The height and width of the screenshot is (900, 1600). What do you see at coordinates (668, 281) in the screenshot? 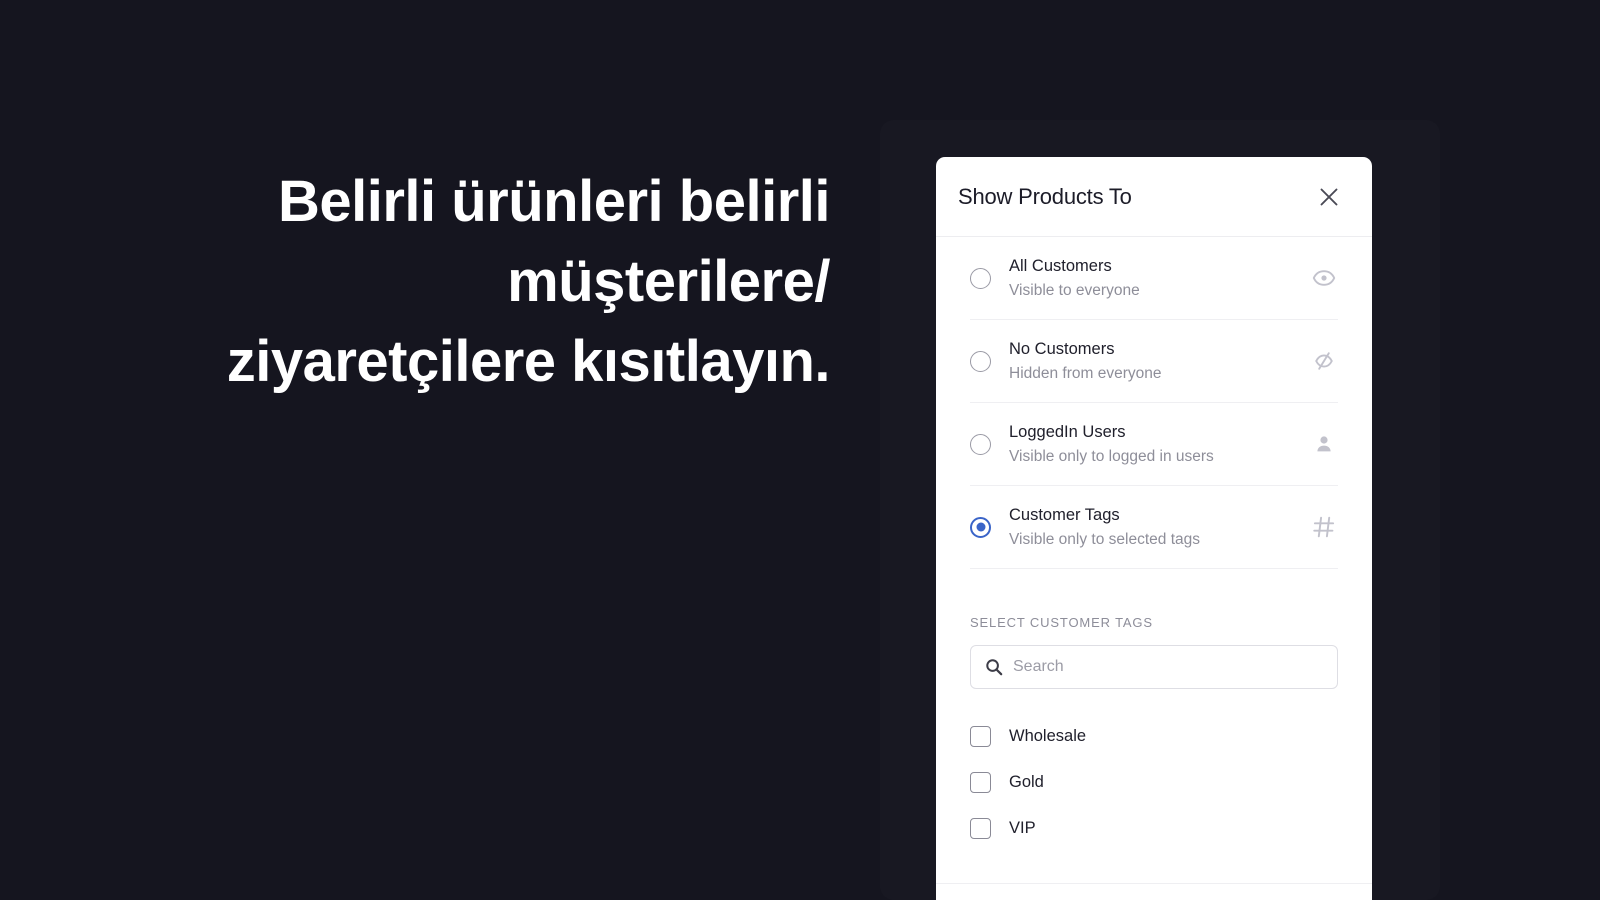
I see `headline-line-2: müşterilere/` at bounding box center [668, 281].